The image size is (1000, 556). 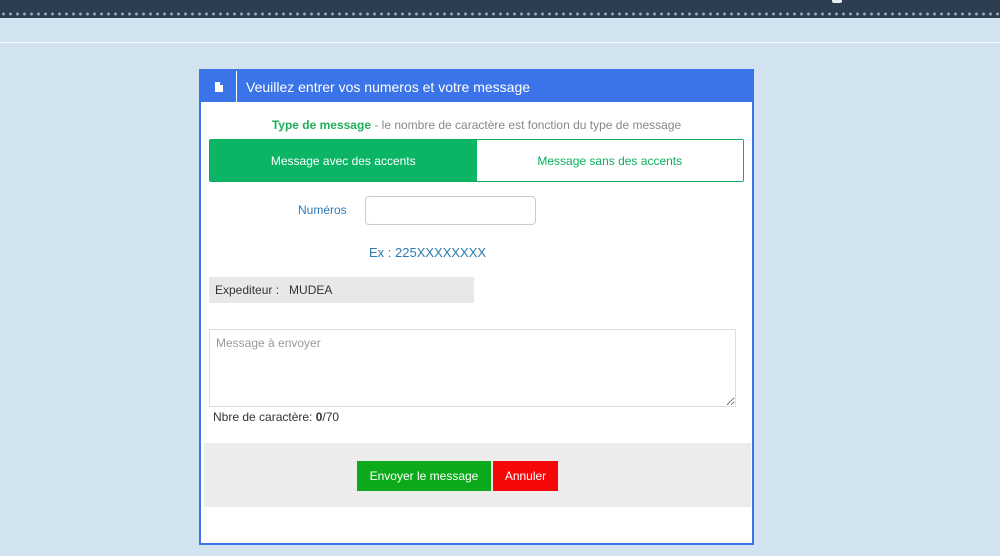 I want to click on character-counter: Nbre de caractère: 0/70, so click(x=276, y=417).